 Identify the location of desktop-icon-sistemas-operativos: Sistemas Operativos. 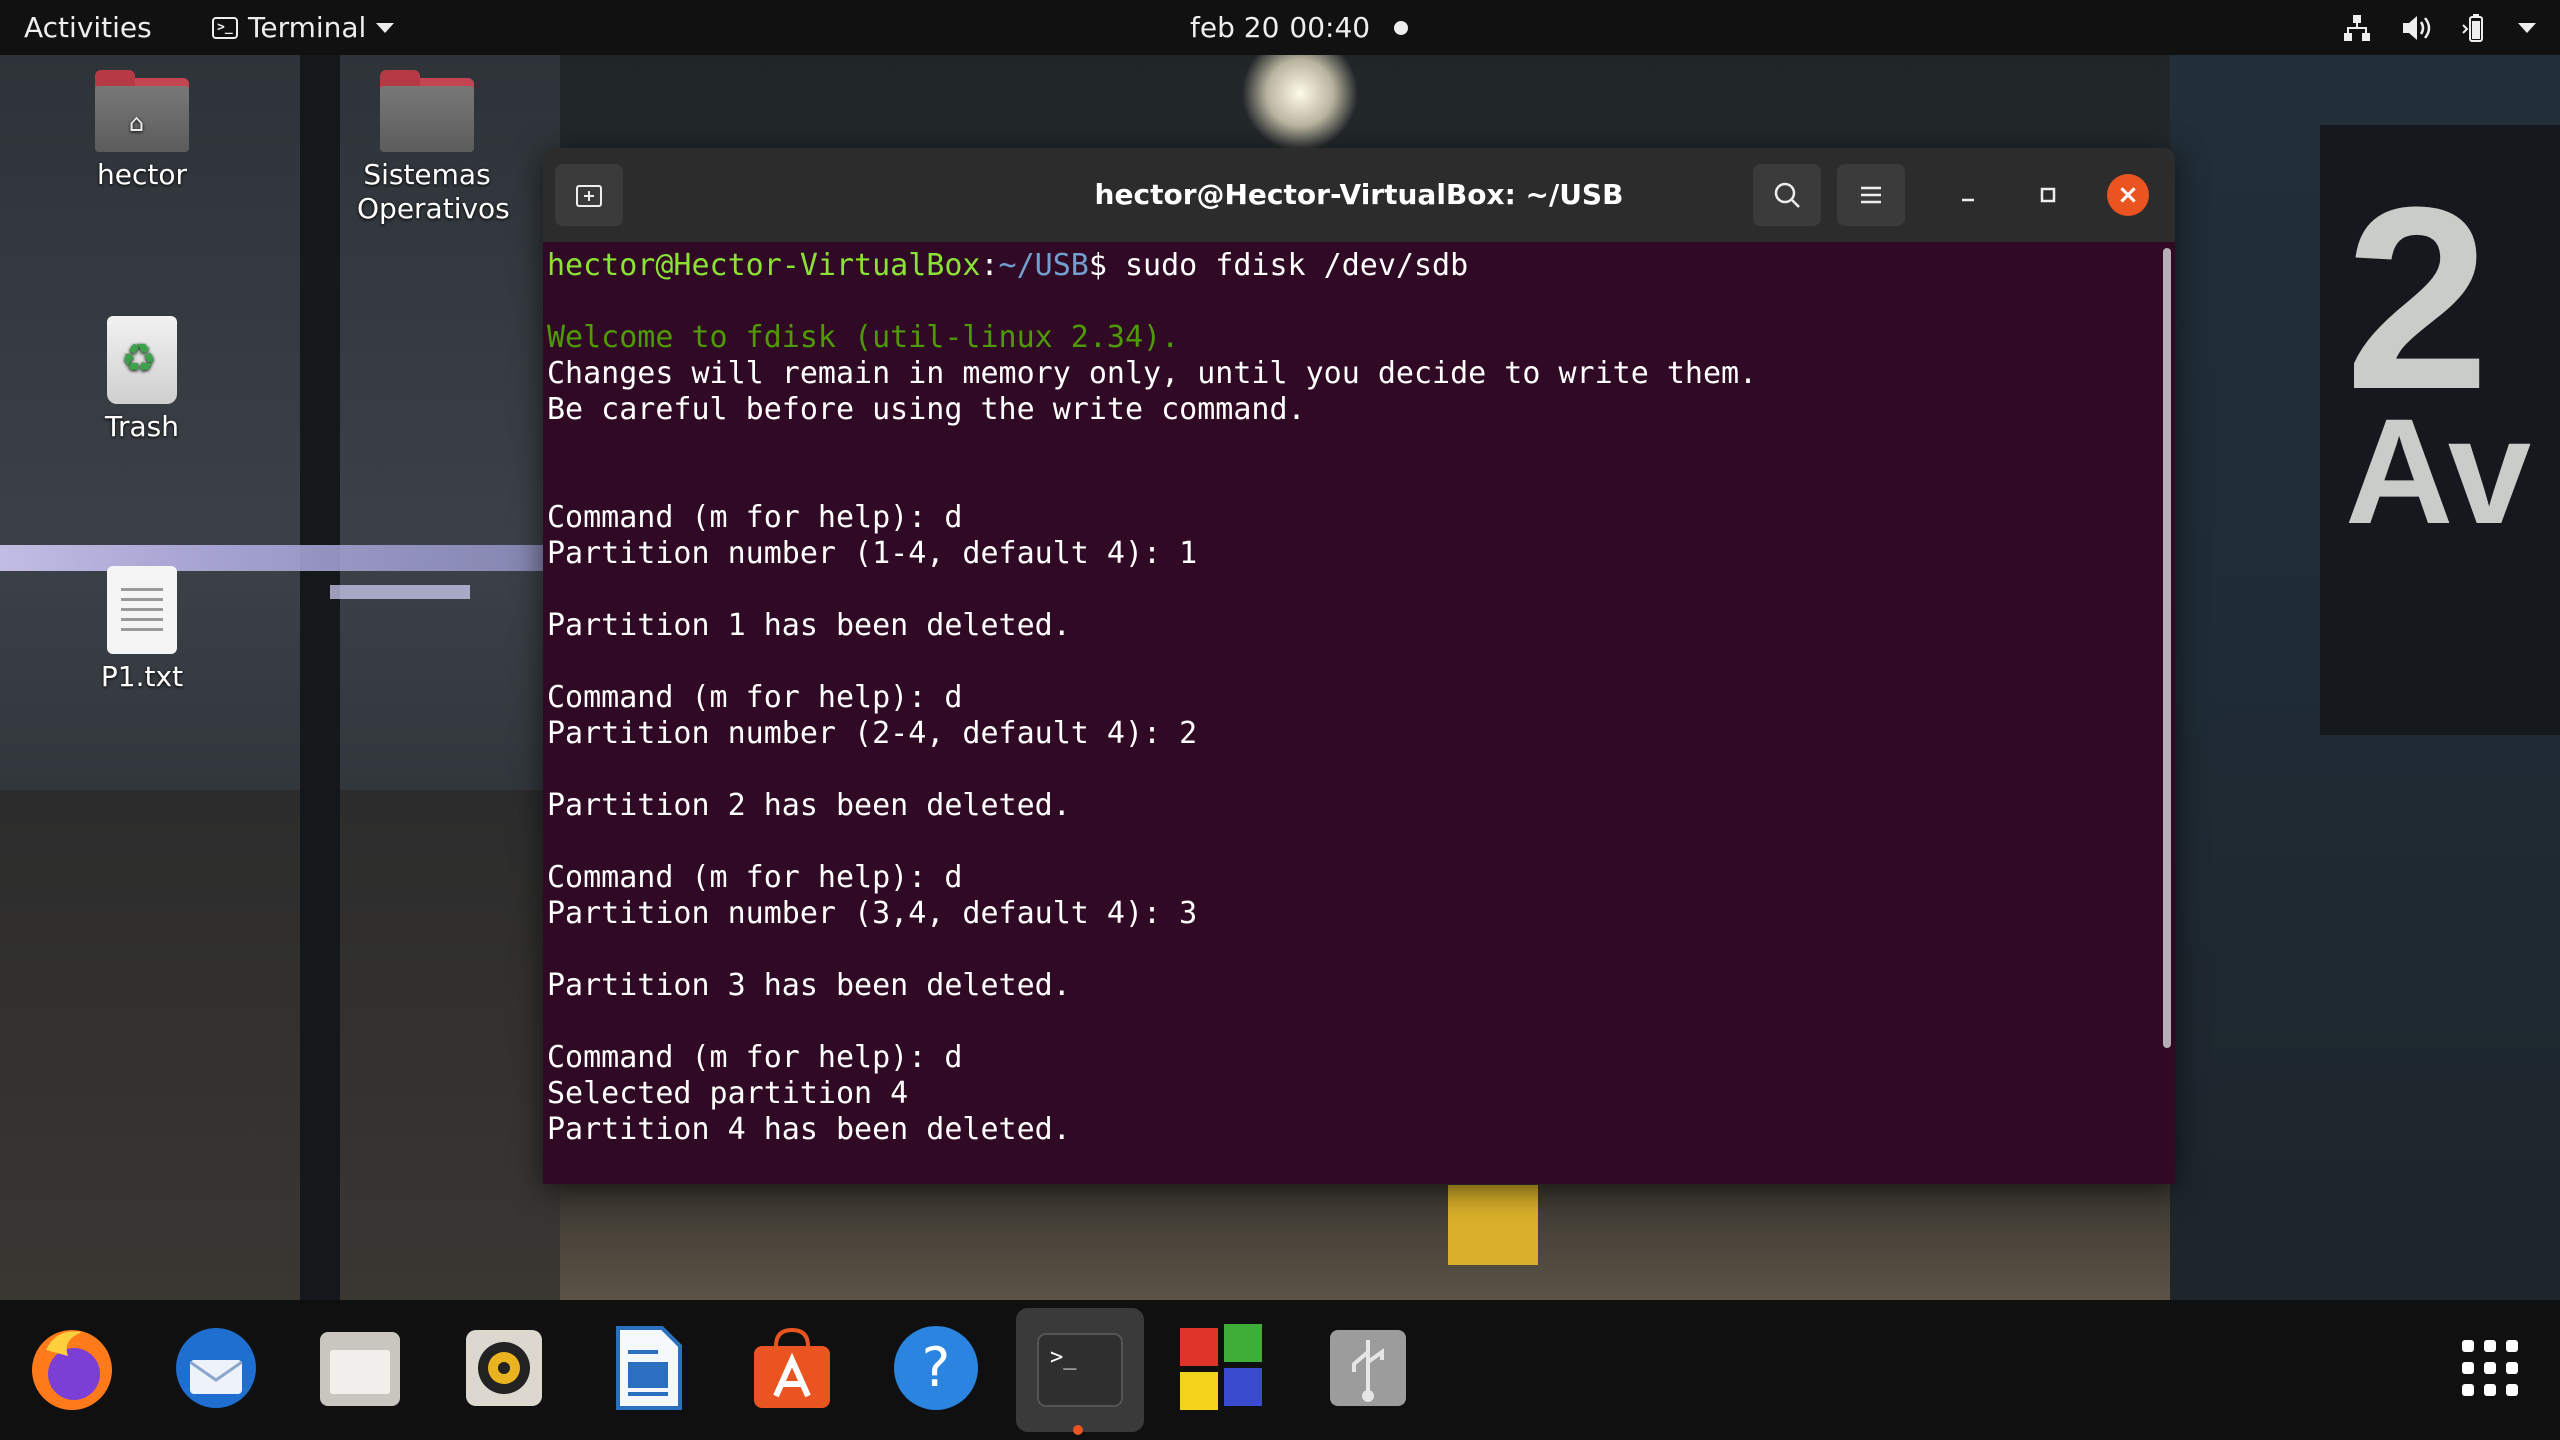
(427, 148).